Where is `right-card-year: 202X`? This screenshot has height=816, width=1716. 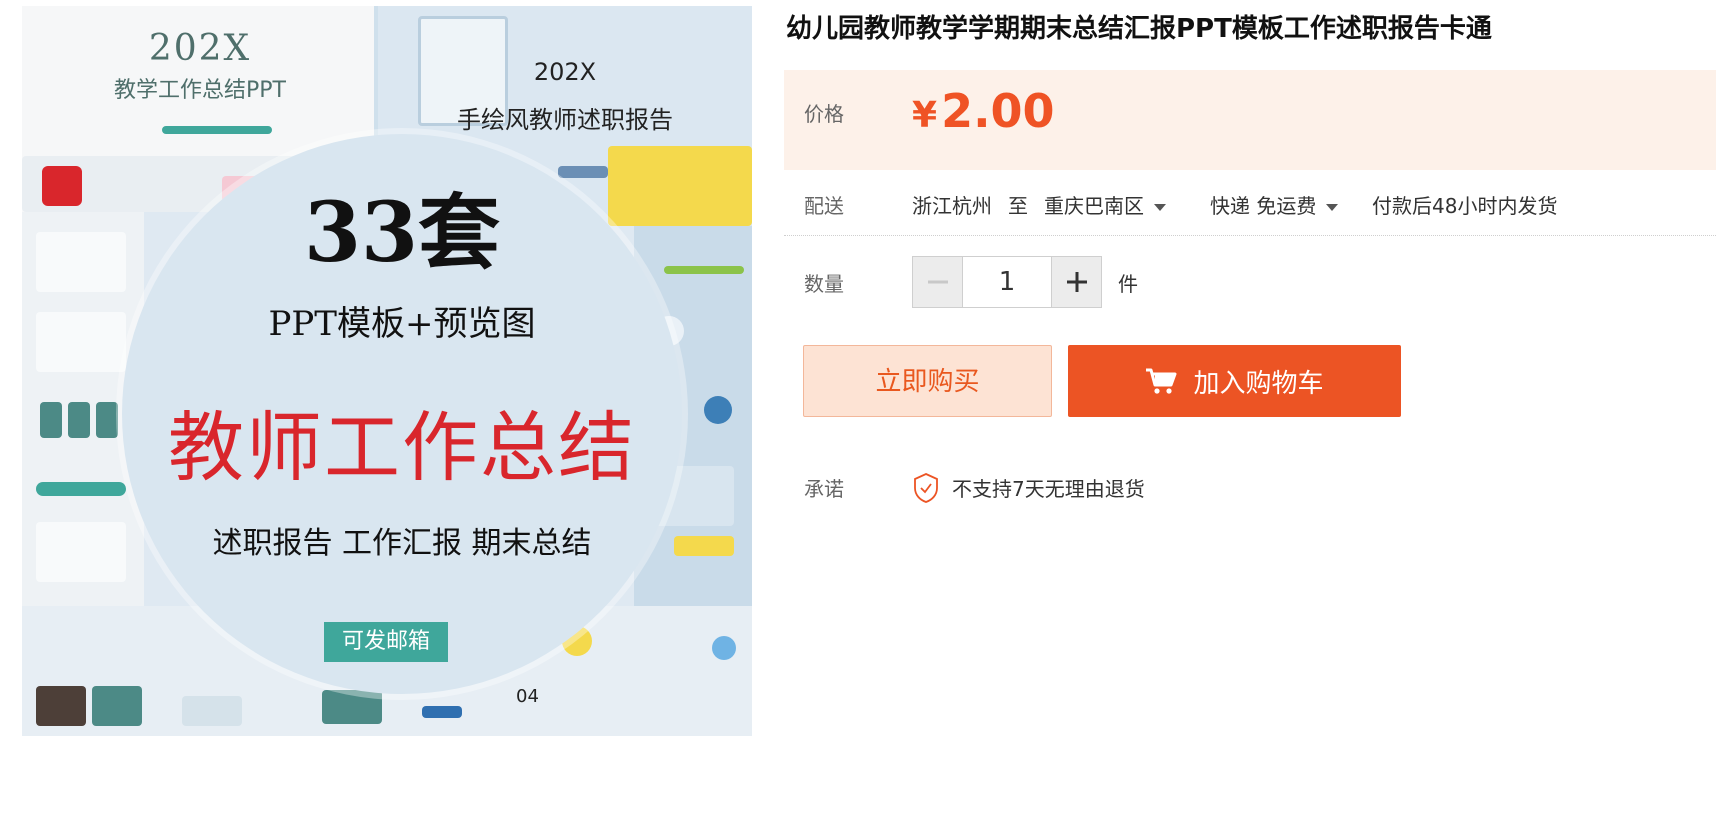
right-card-year: 202X is located at coordinates (565, 72).